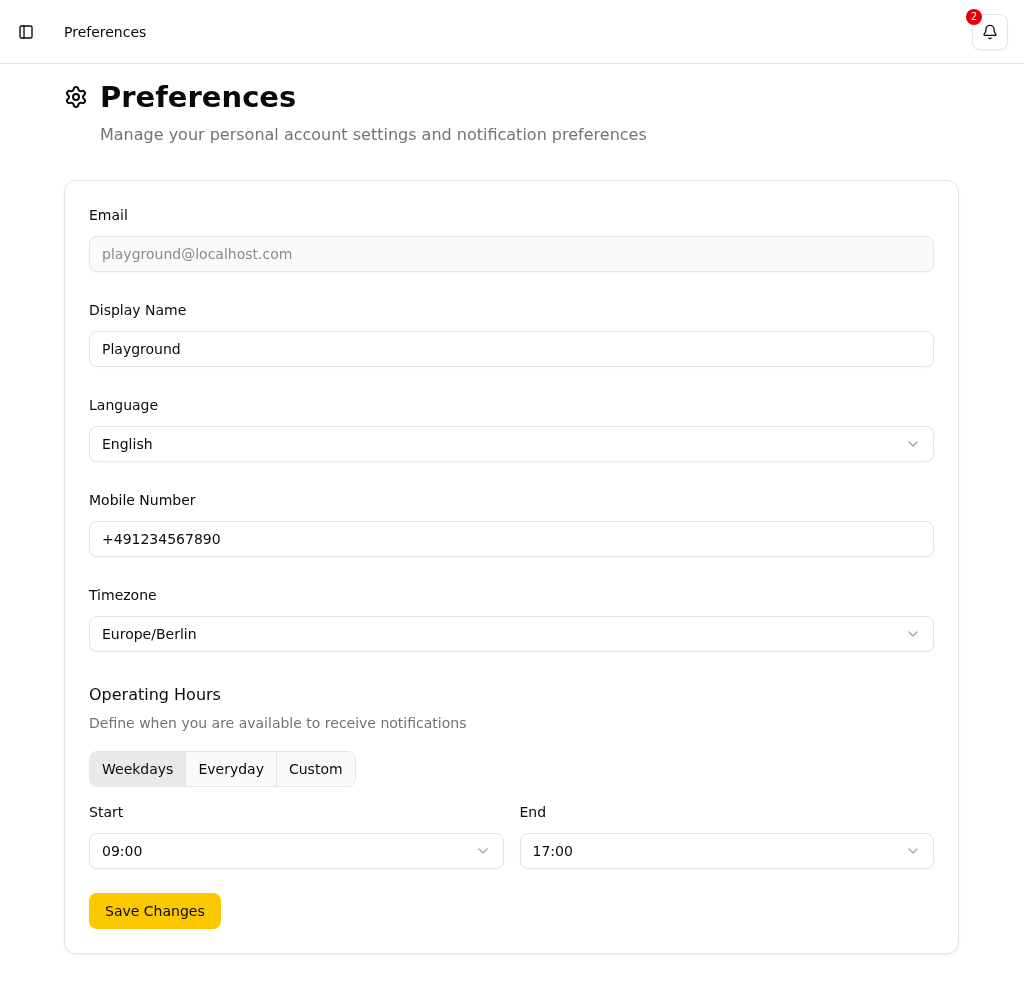 The width and height of the screenshot is (1024, 989). Describe the element at coordinates (374, 135) in the screenshot. I see `page-subtitle: Manage your personal account settings and notification preferences` at that location.